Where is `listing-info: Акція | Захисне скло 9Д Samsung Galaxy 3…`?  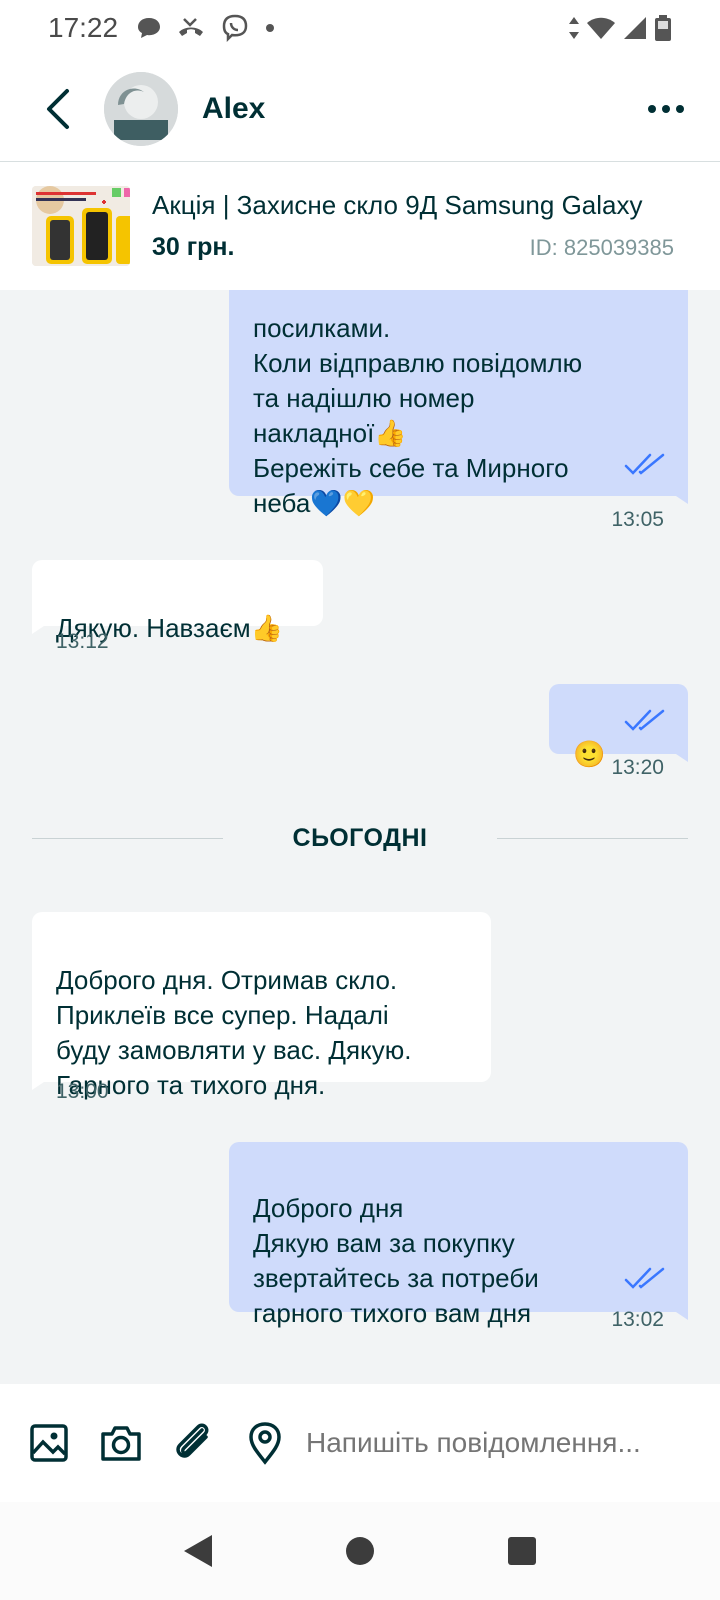 listing-info: Акція | Захисне скло 9Д Samsung Galaxy 3… is located at coordinates (413, 226).